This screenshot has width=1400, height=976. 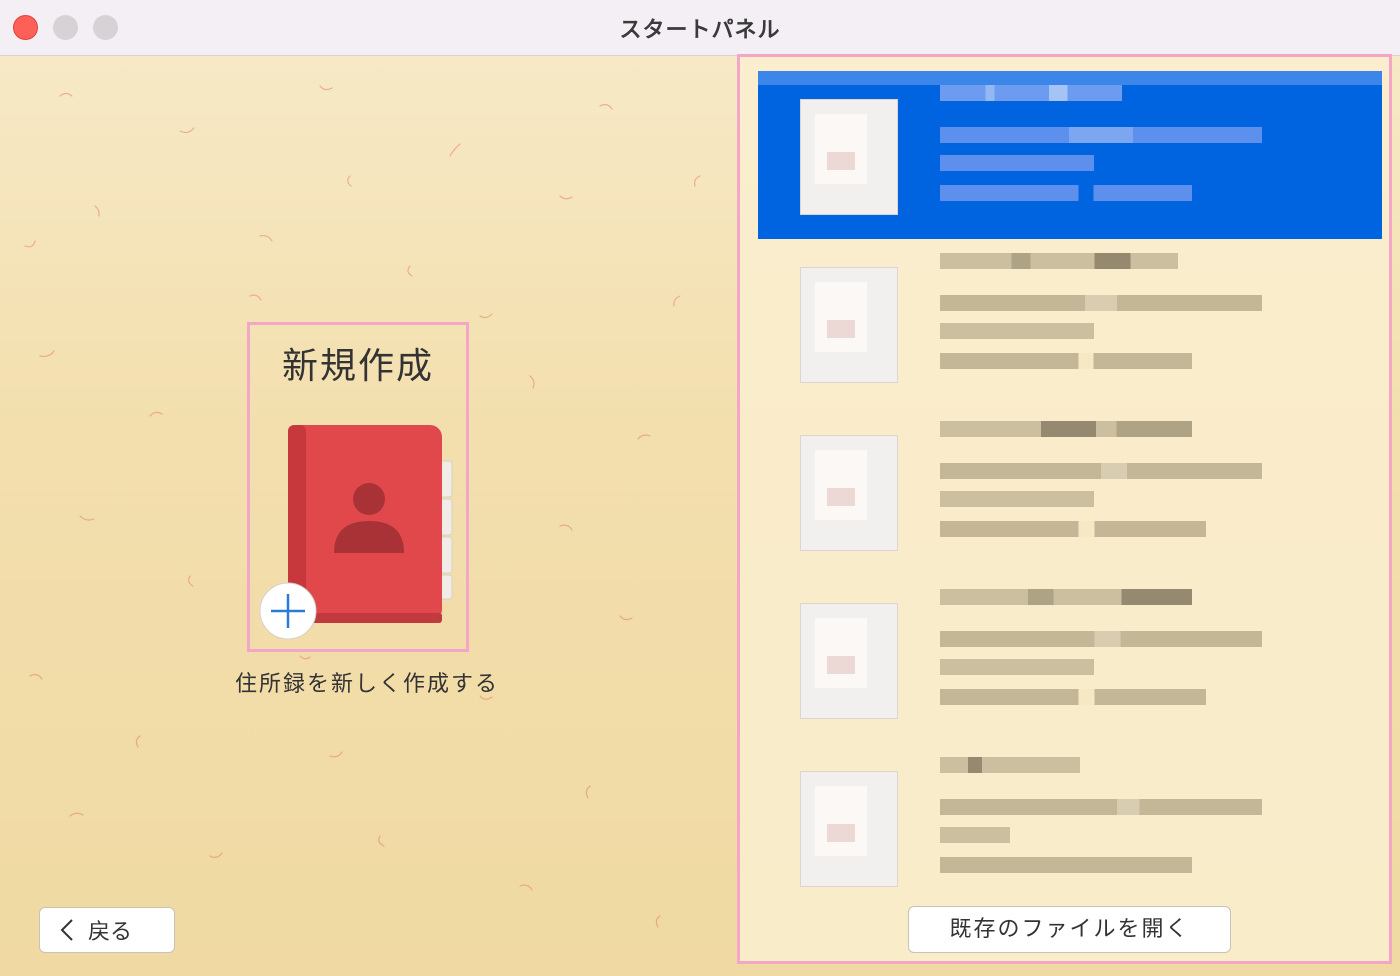 What do you see at coordinates (366, 684) in the screenshot?
I see `new-document-caption: 住所録を新しく作成する` at bounding box center [366, 684].